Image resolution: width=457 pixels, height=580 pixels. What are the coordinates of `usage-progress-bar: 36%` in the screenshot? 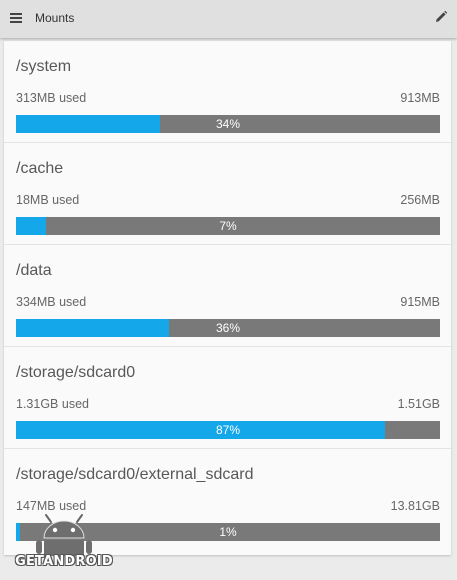 It's located at (228, 328).